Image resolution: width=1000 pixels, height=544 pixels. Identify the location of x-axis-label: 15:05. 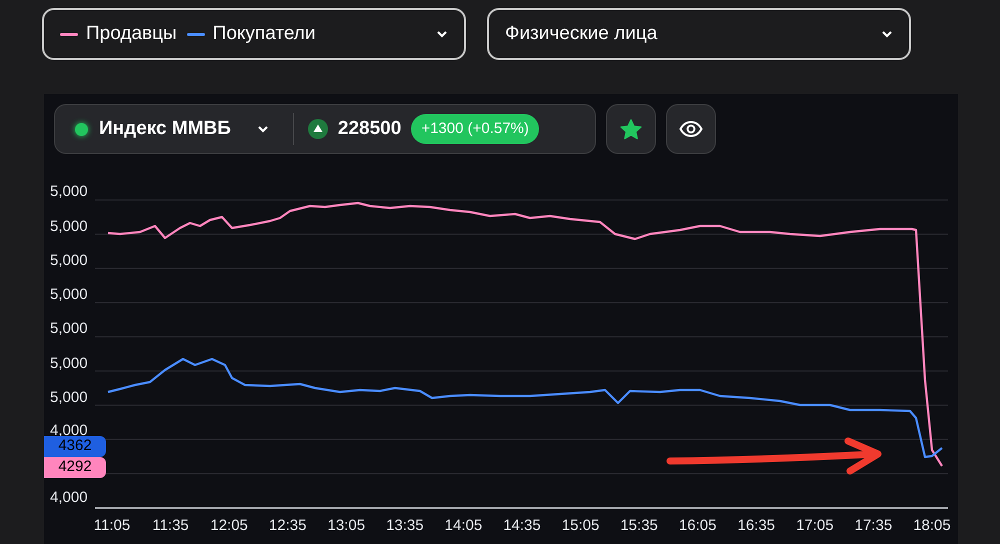
(581, 525).